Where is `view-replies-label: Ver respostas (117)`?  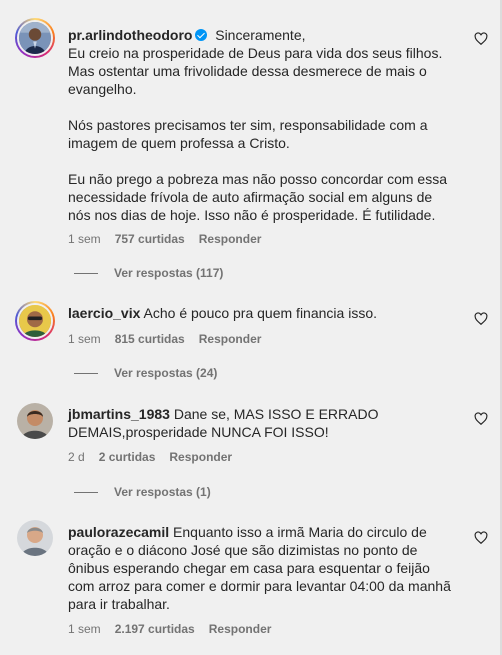 view-replies-label: Ver respostas (117) is located at coordinates (169, 273).